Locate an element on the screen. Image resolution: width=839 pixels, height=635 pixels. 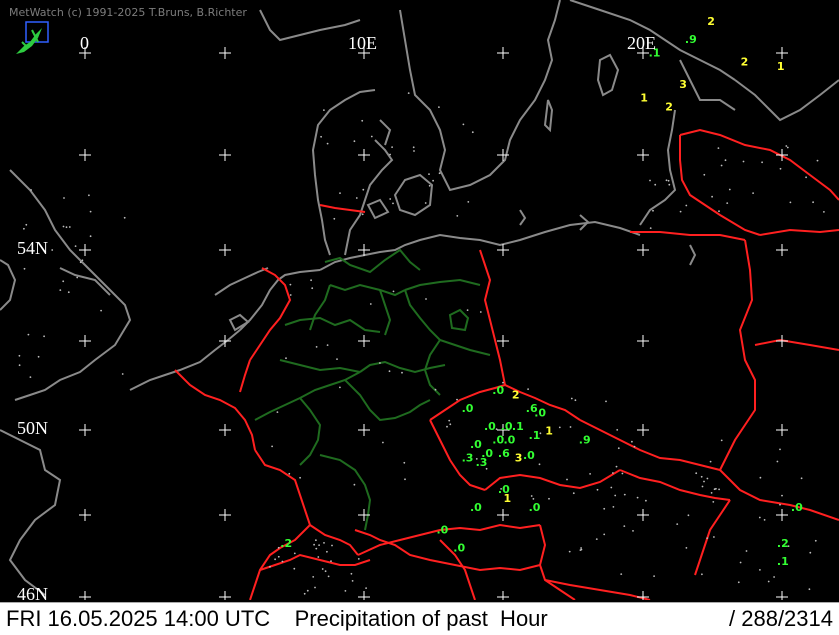
lat-label-50n: 50N is located at coordinates (32, 428).